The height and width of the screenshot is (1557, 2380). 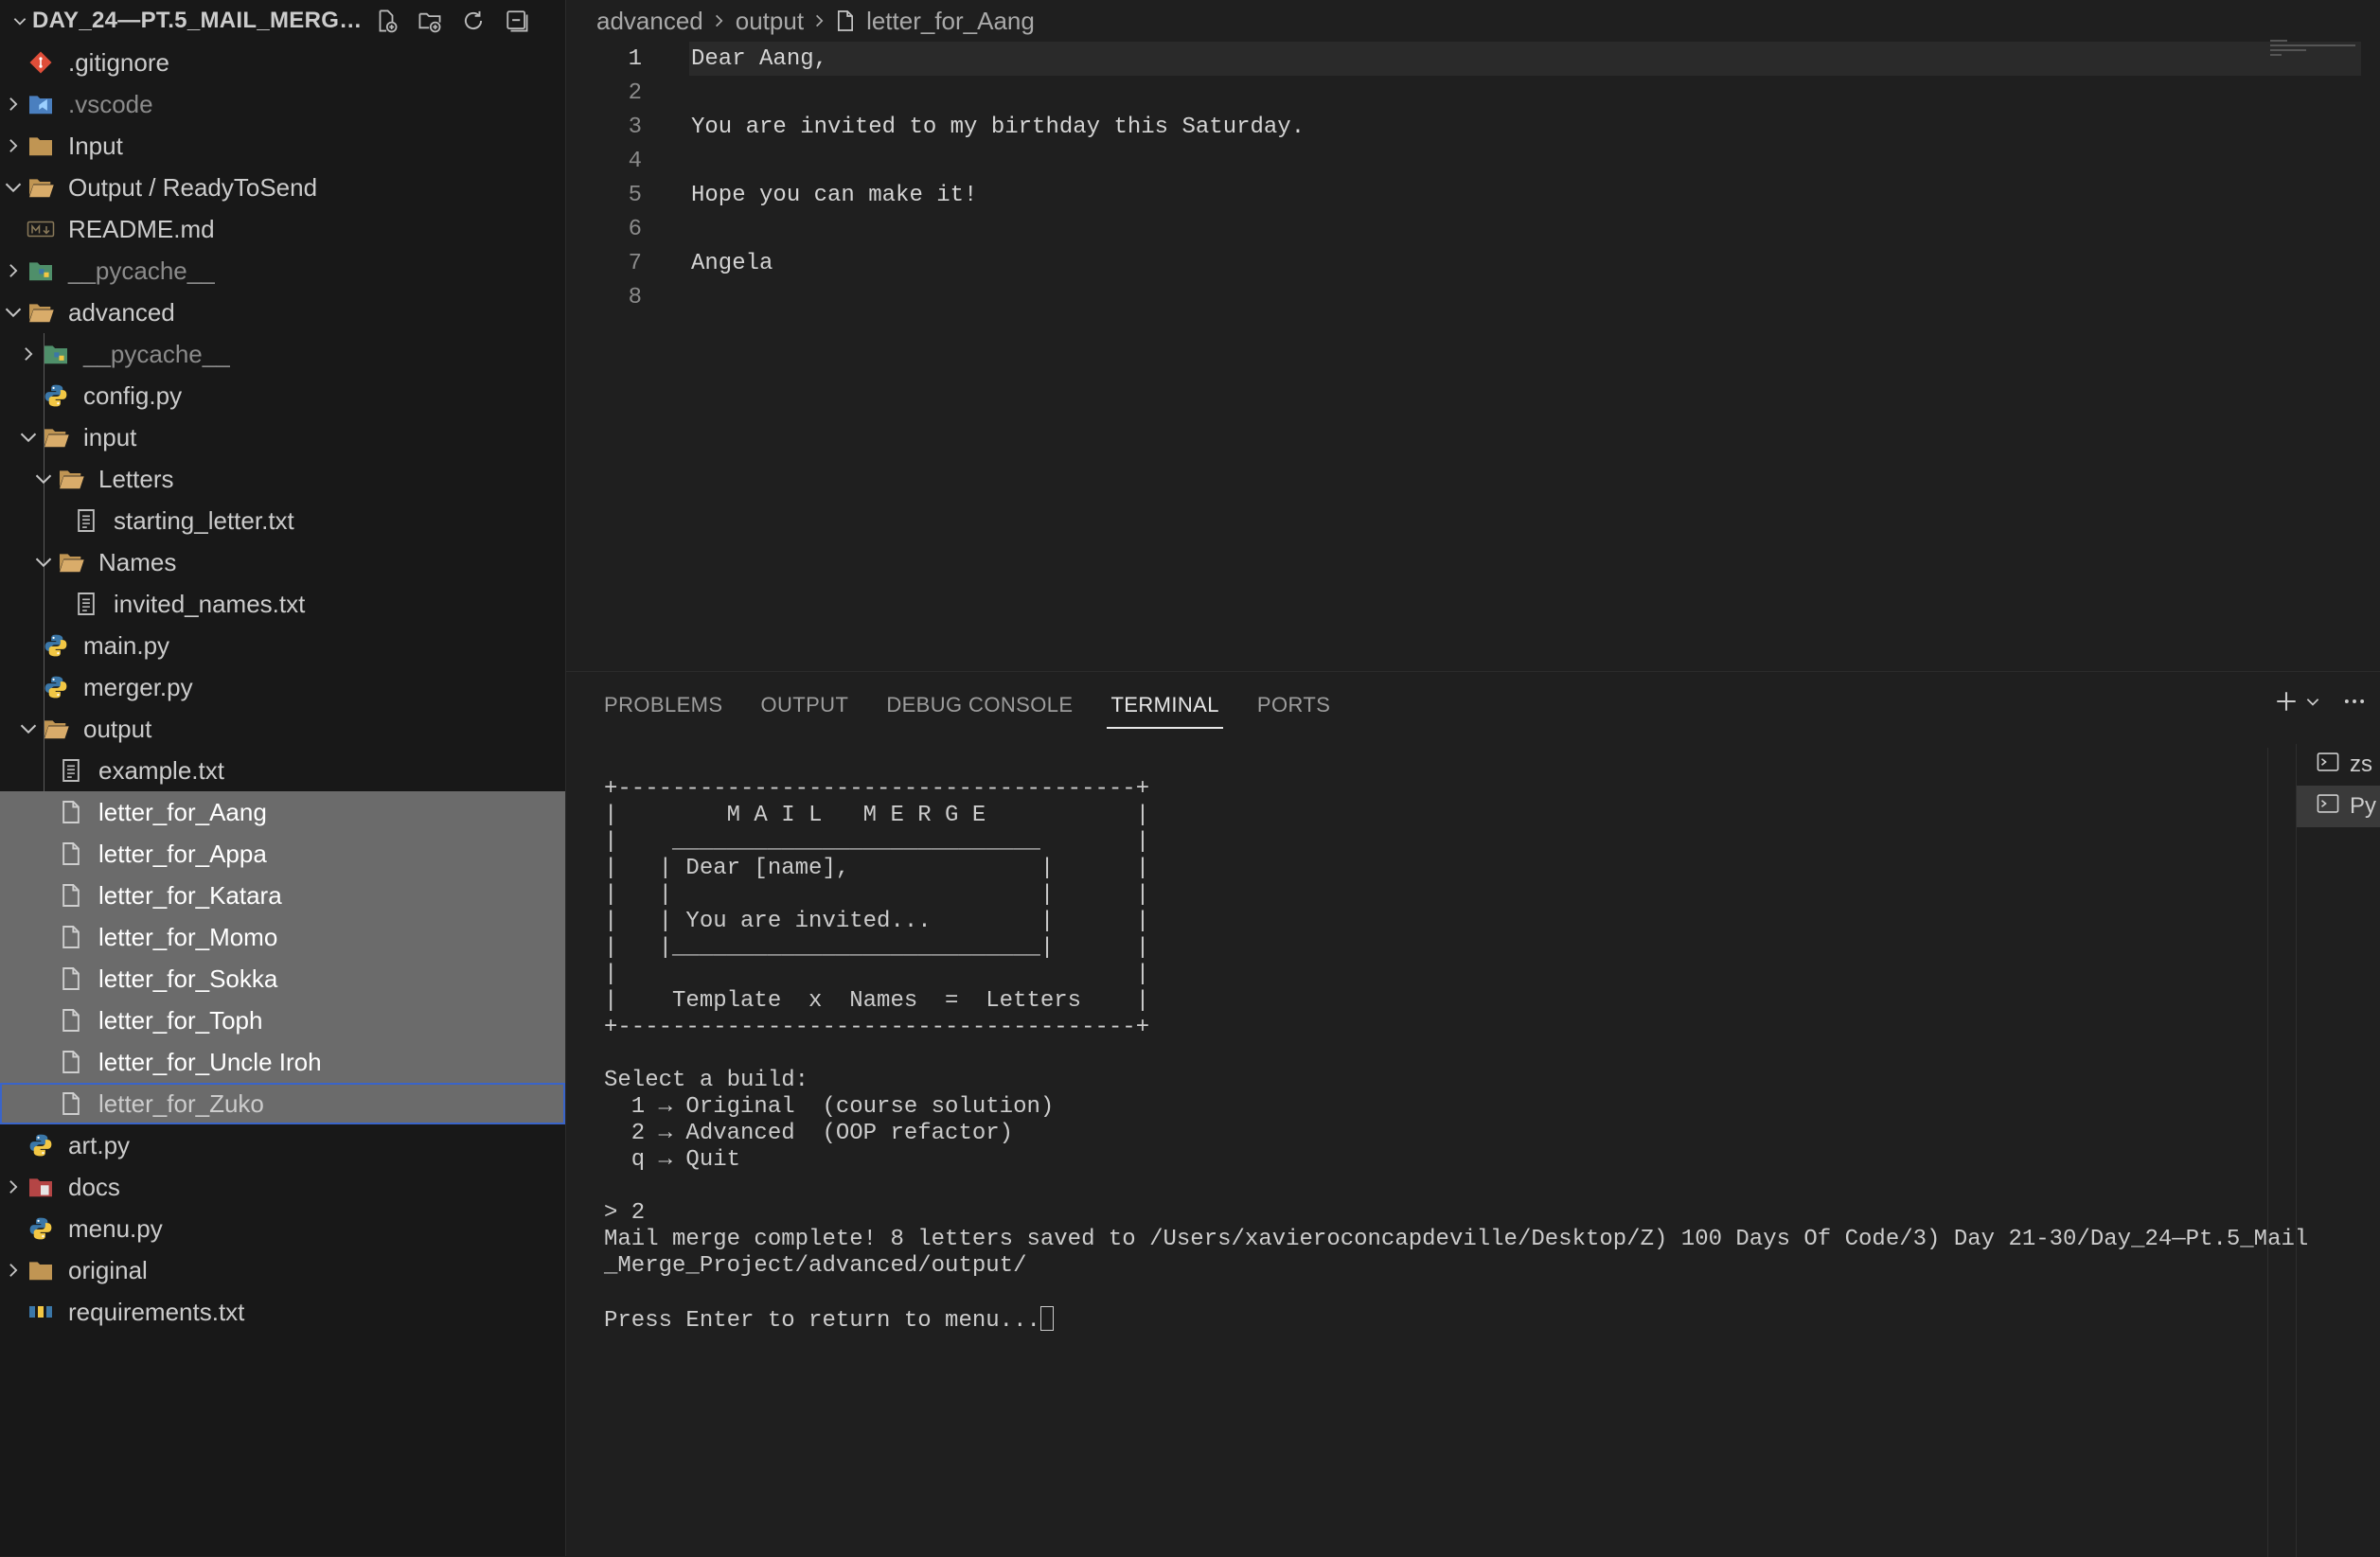 What do you see at coordinates (41, 62) in the screenshot?
I see `git-icon` at bounding box center [41, 62].